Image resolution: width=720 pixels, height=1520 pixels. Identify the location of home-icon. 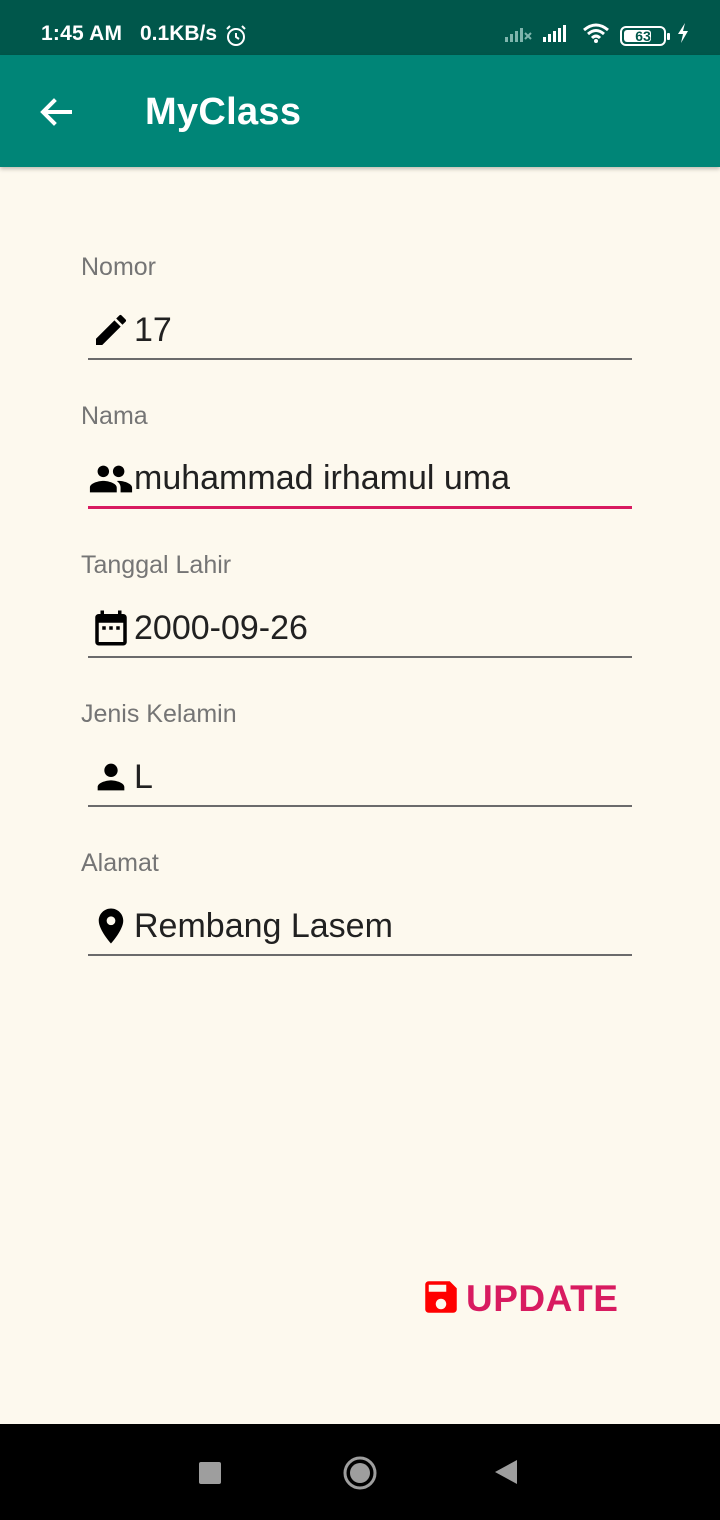
(360, 1473).